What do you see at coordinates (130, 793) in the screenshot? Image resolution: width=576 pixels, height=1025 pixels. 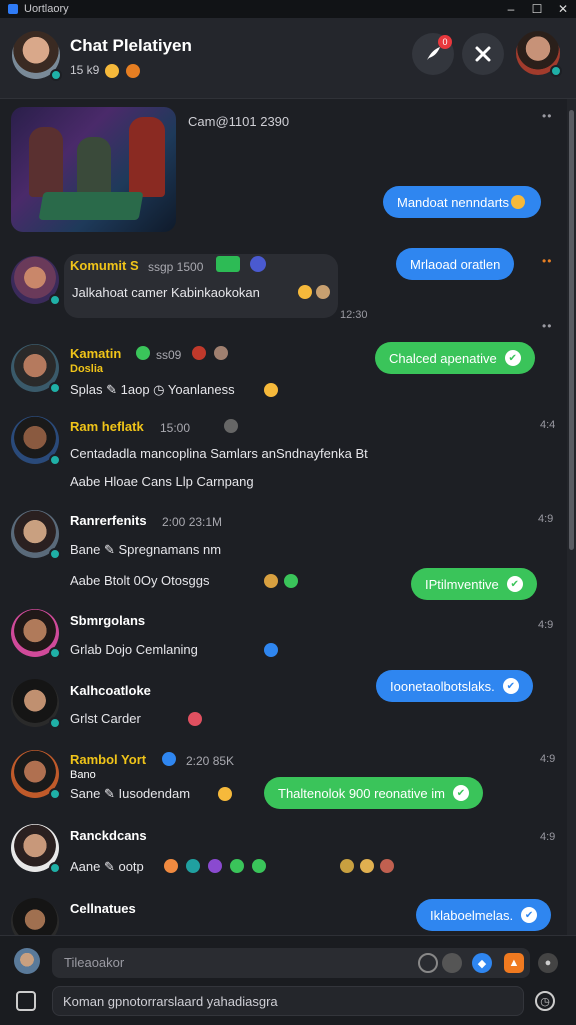 I see `message-text: Sane ✎ Iusodendam` at bounding box center [130, 793].